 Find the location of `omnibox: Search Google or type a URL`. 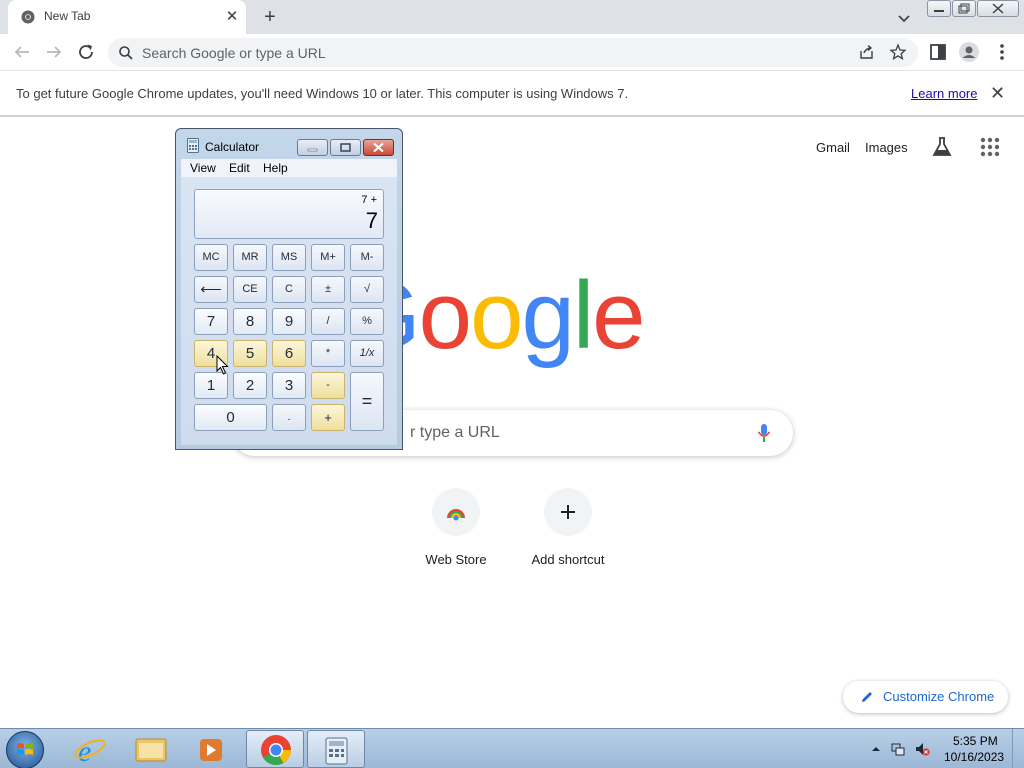

omnibox: Search Google or type a URL is located at coordinates (513, 52).